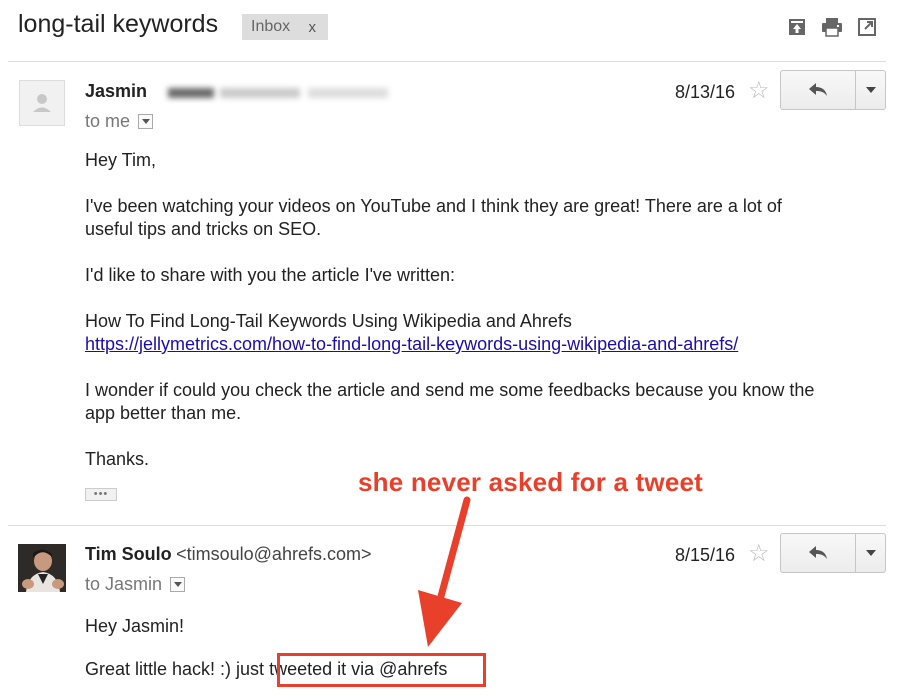 The width and height of the screenshot is (900, 697). What do you see at coordinates (705, 92) in the screenshot?
I see `message-date: 8/13/16` at bounding box center [705, 92].